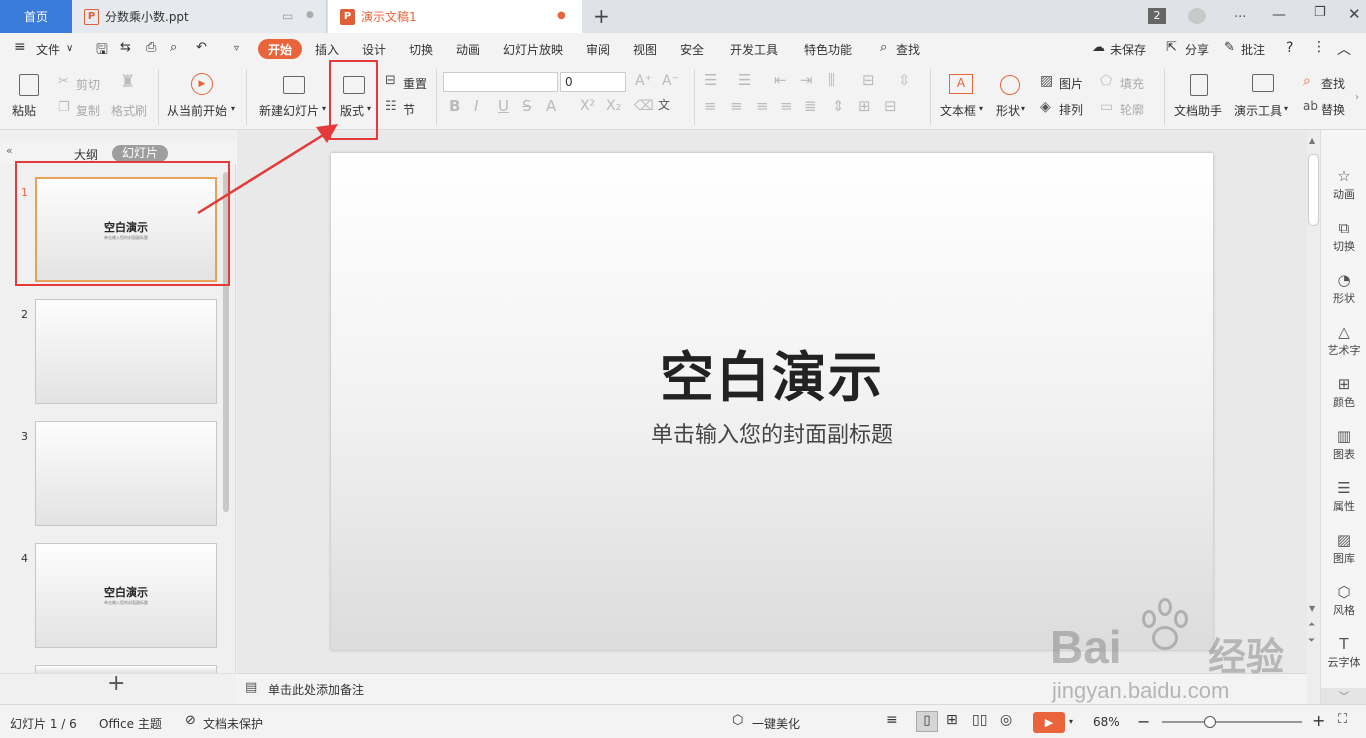  What do you see at coordinates (551, 106) in the screenshot?
I see `font-color-icon: A` at bounding box center [551, 106].